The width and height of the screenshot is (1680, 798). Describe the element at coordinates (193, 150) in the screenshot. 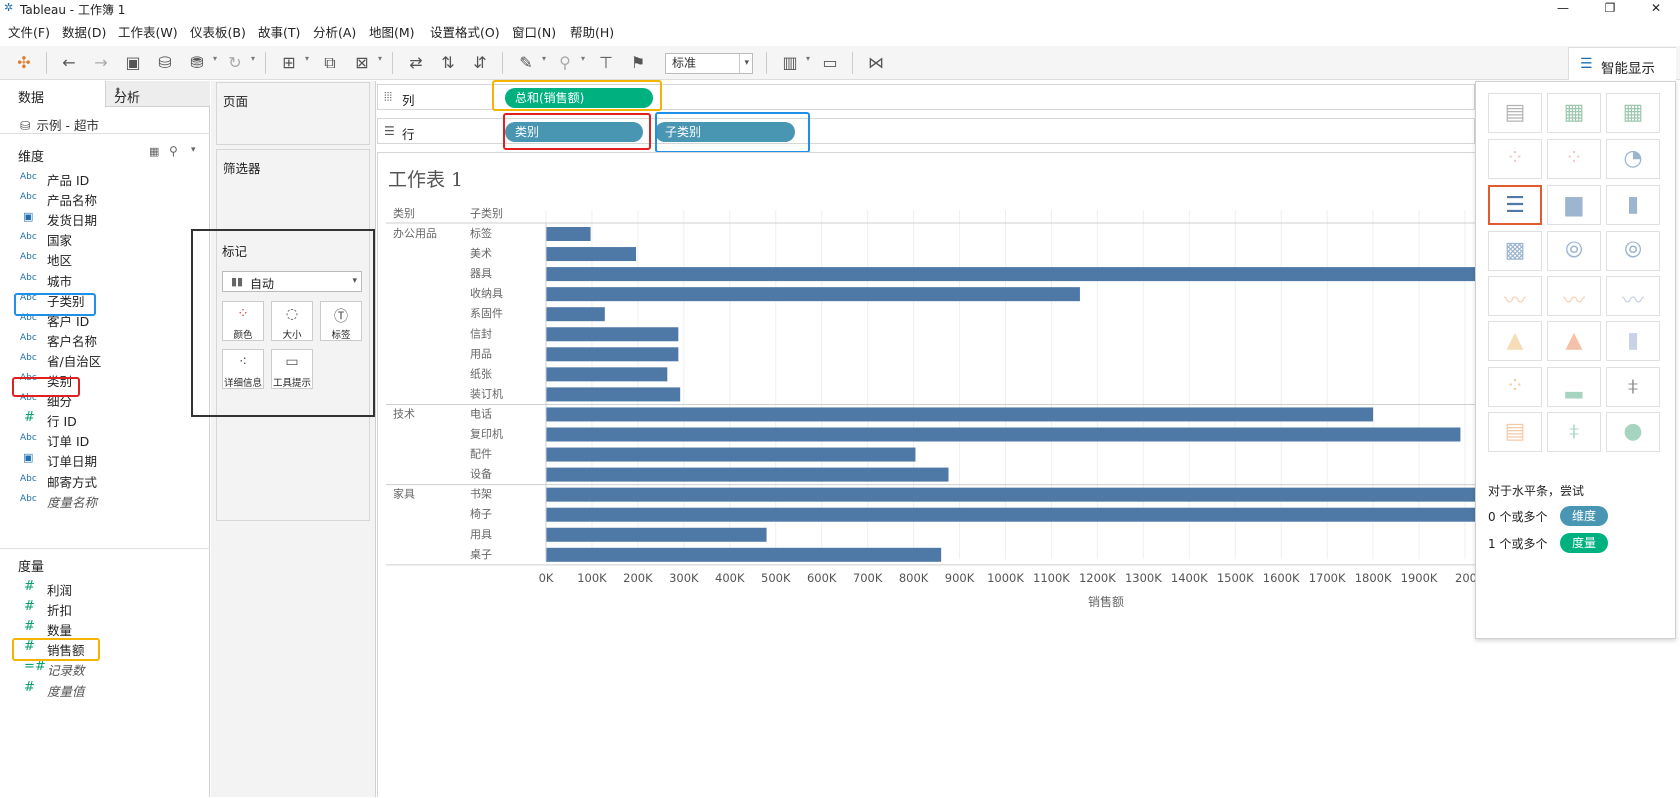

I see `chevron-down-icon: ▾` at that location.